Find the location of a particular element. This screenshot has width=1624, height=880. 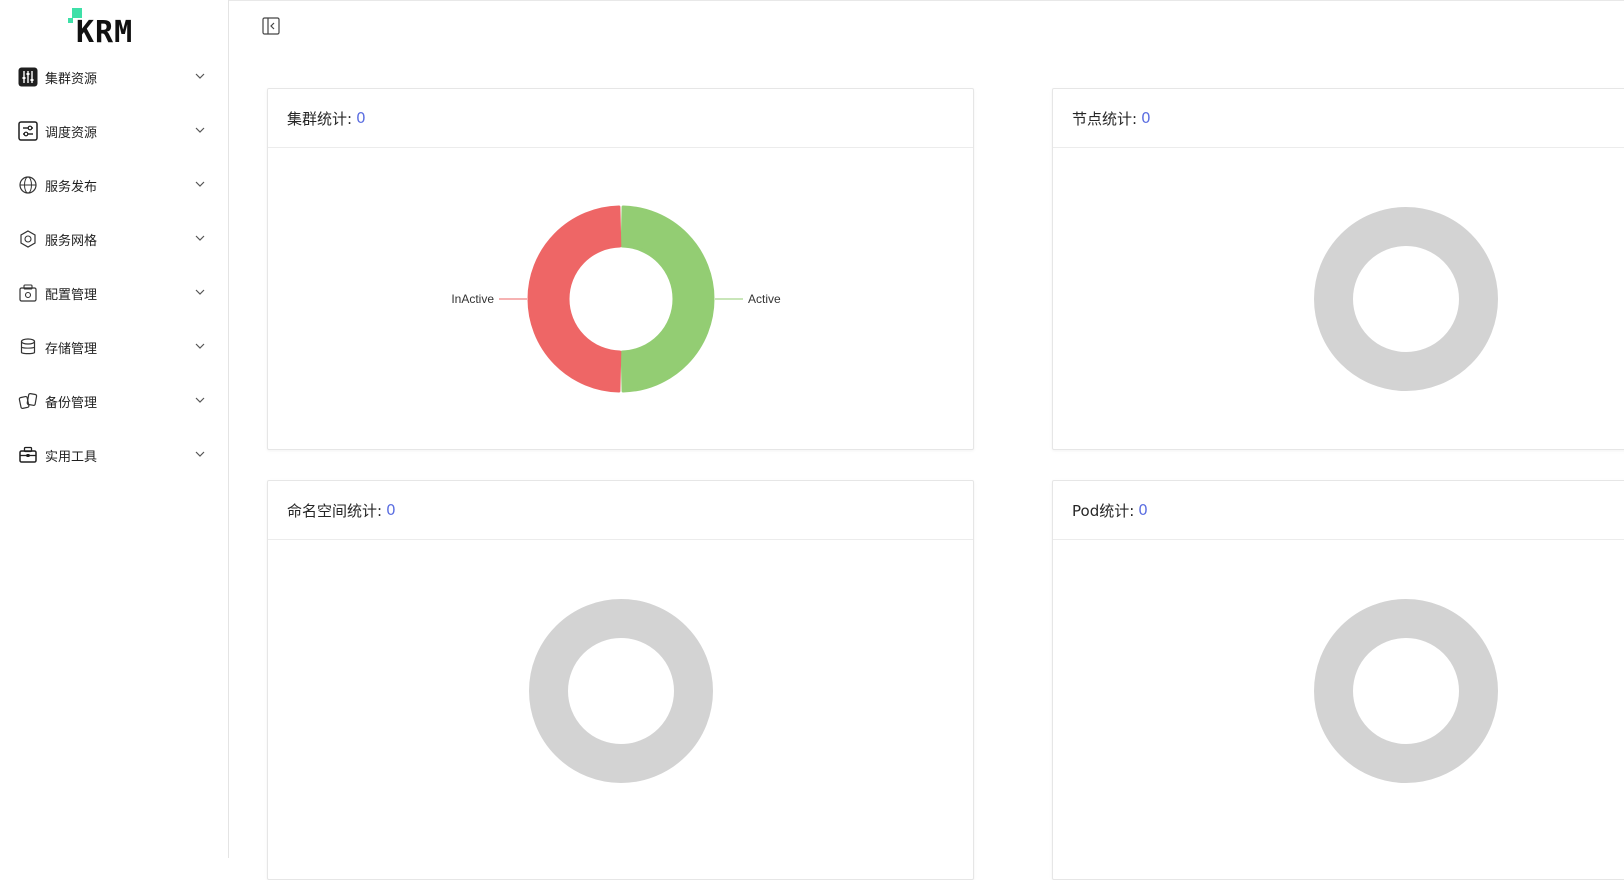

krm-logo: KRM is located at coordinates (118, 28).